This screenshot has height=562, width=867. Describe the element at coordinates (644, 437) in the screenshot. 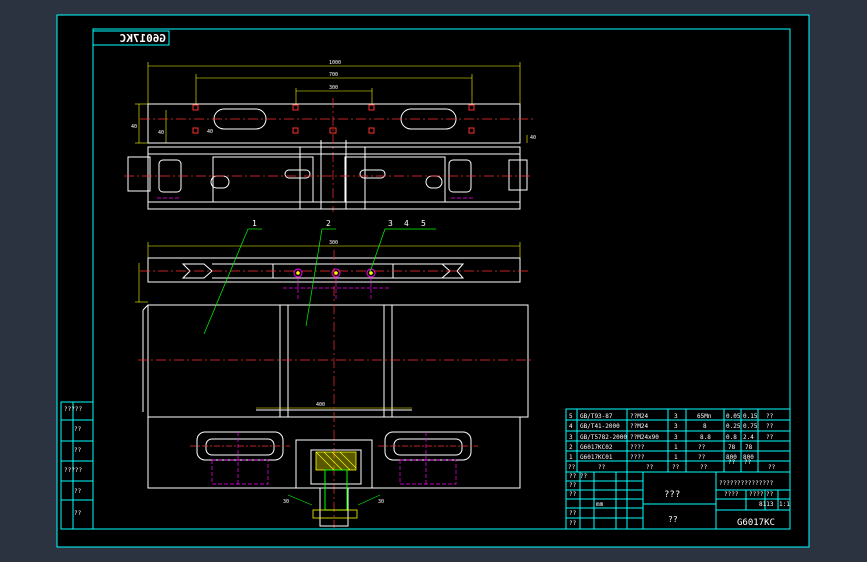

I see `bom-cell: ??M24x90` at that location.